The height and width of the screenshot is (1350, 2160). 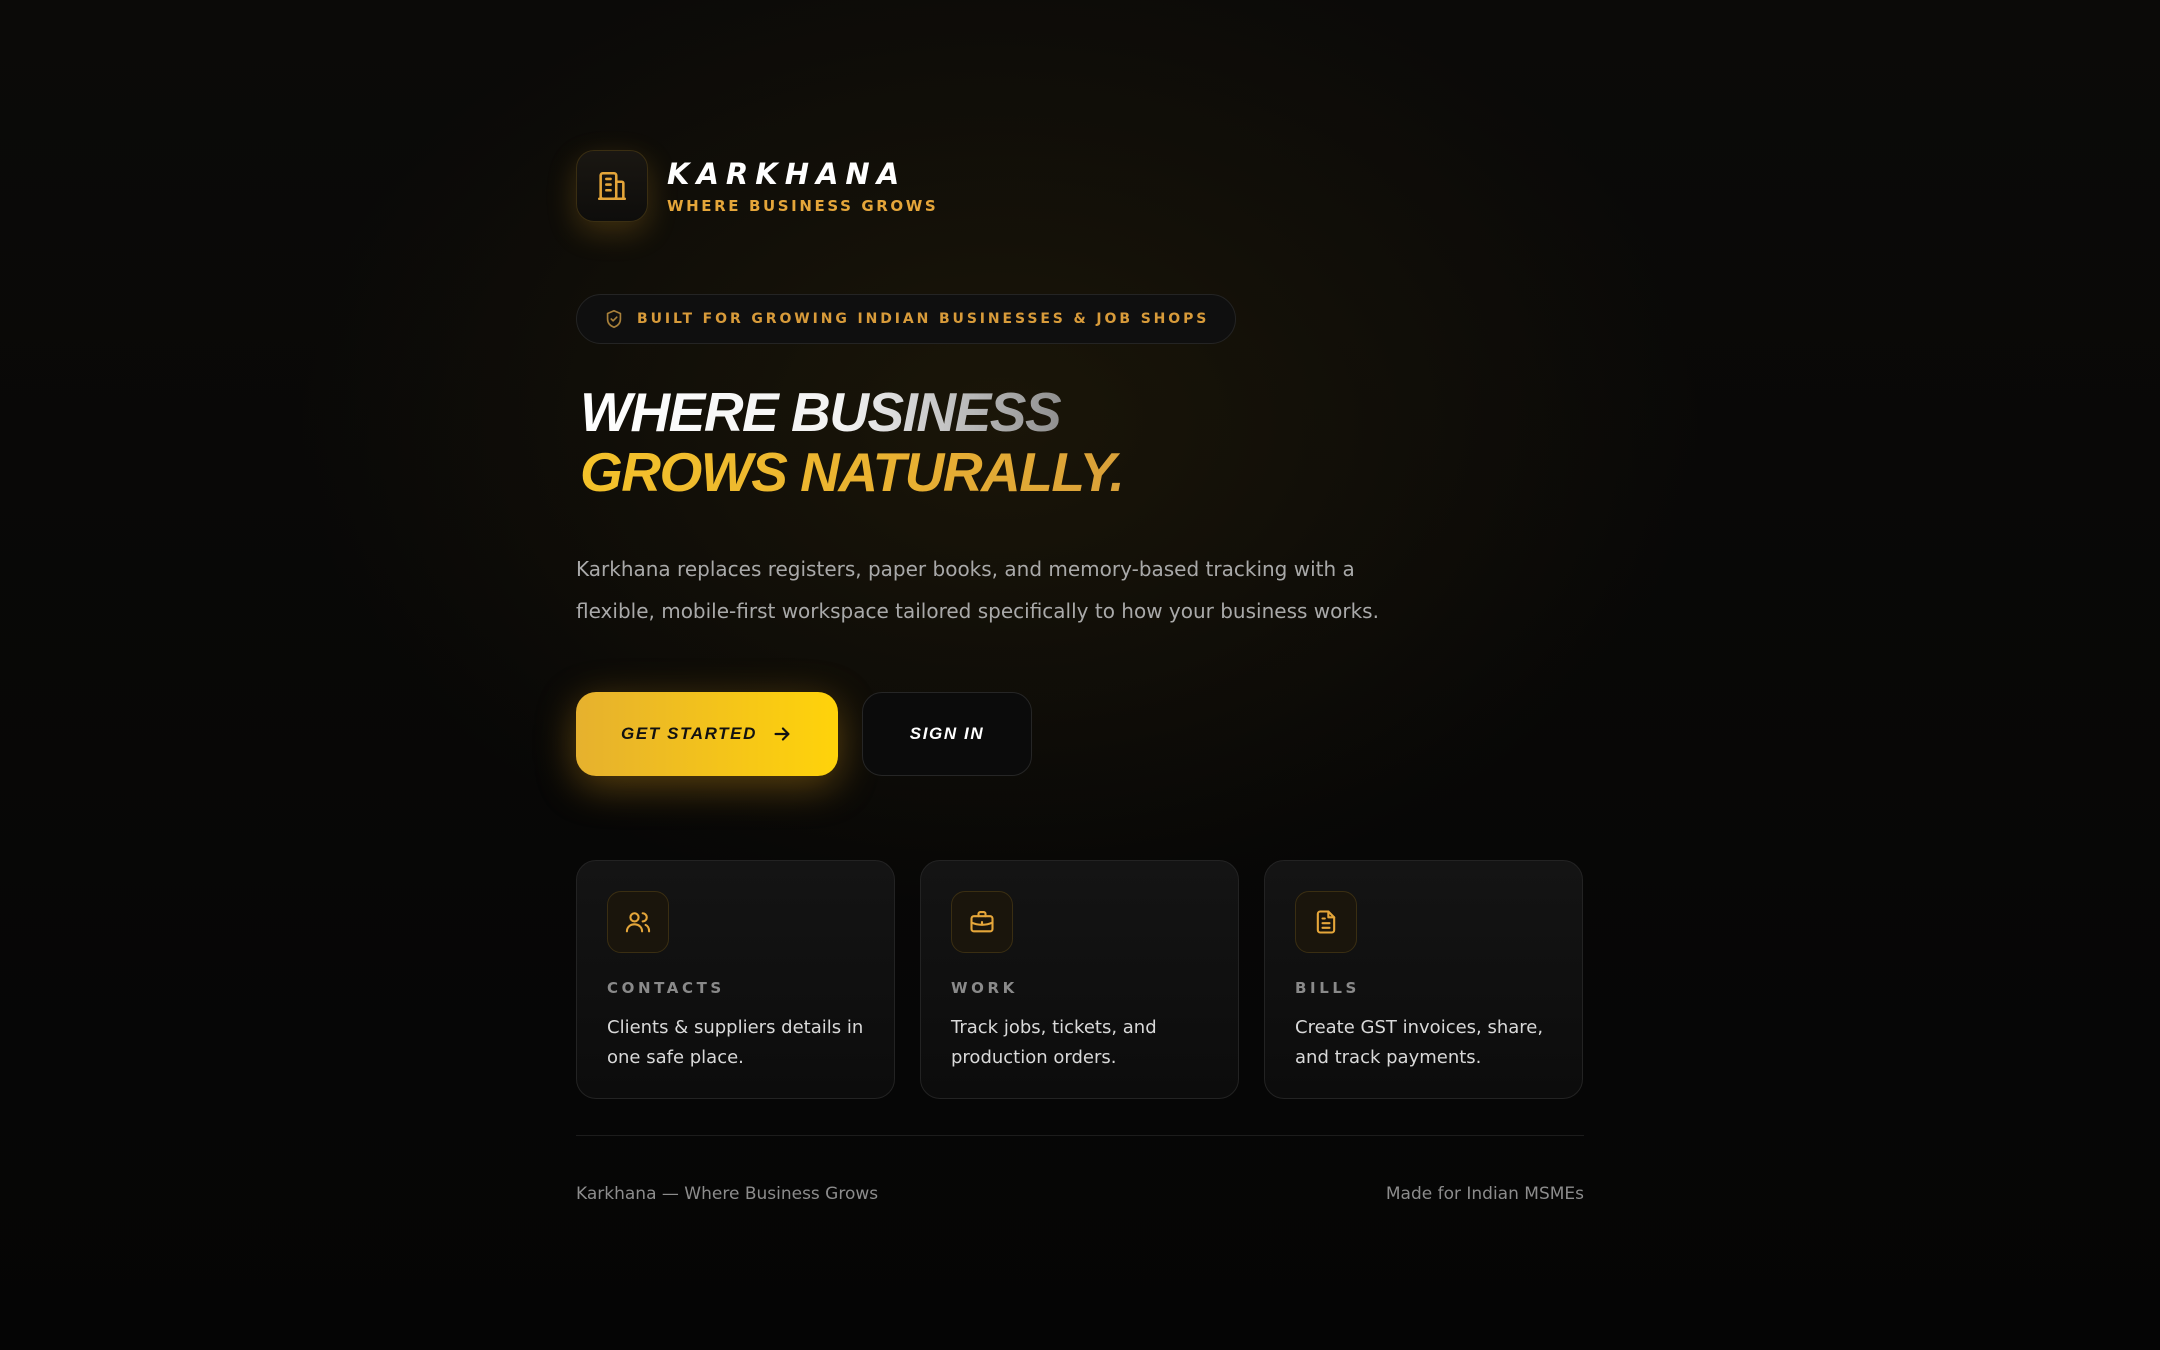 I want to click on brand-logo, so click(x=612, y=186).